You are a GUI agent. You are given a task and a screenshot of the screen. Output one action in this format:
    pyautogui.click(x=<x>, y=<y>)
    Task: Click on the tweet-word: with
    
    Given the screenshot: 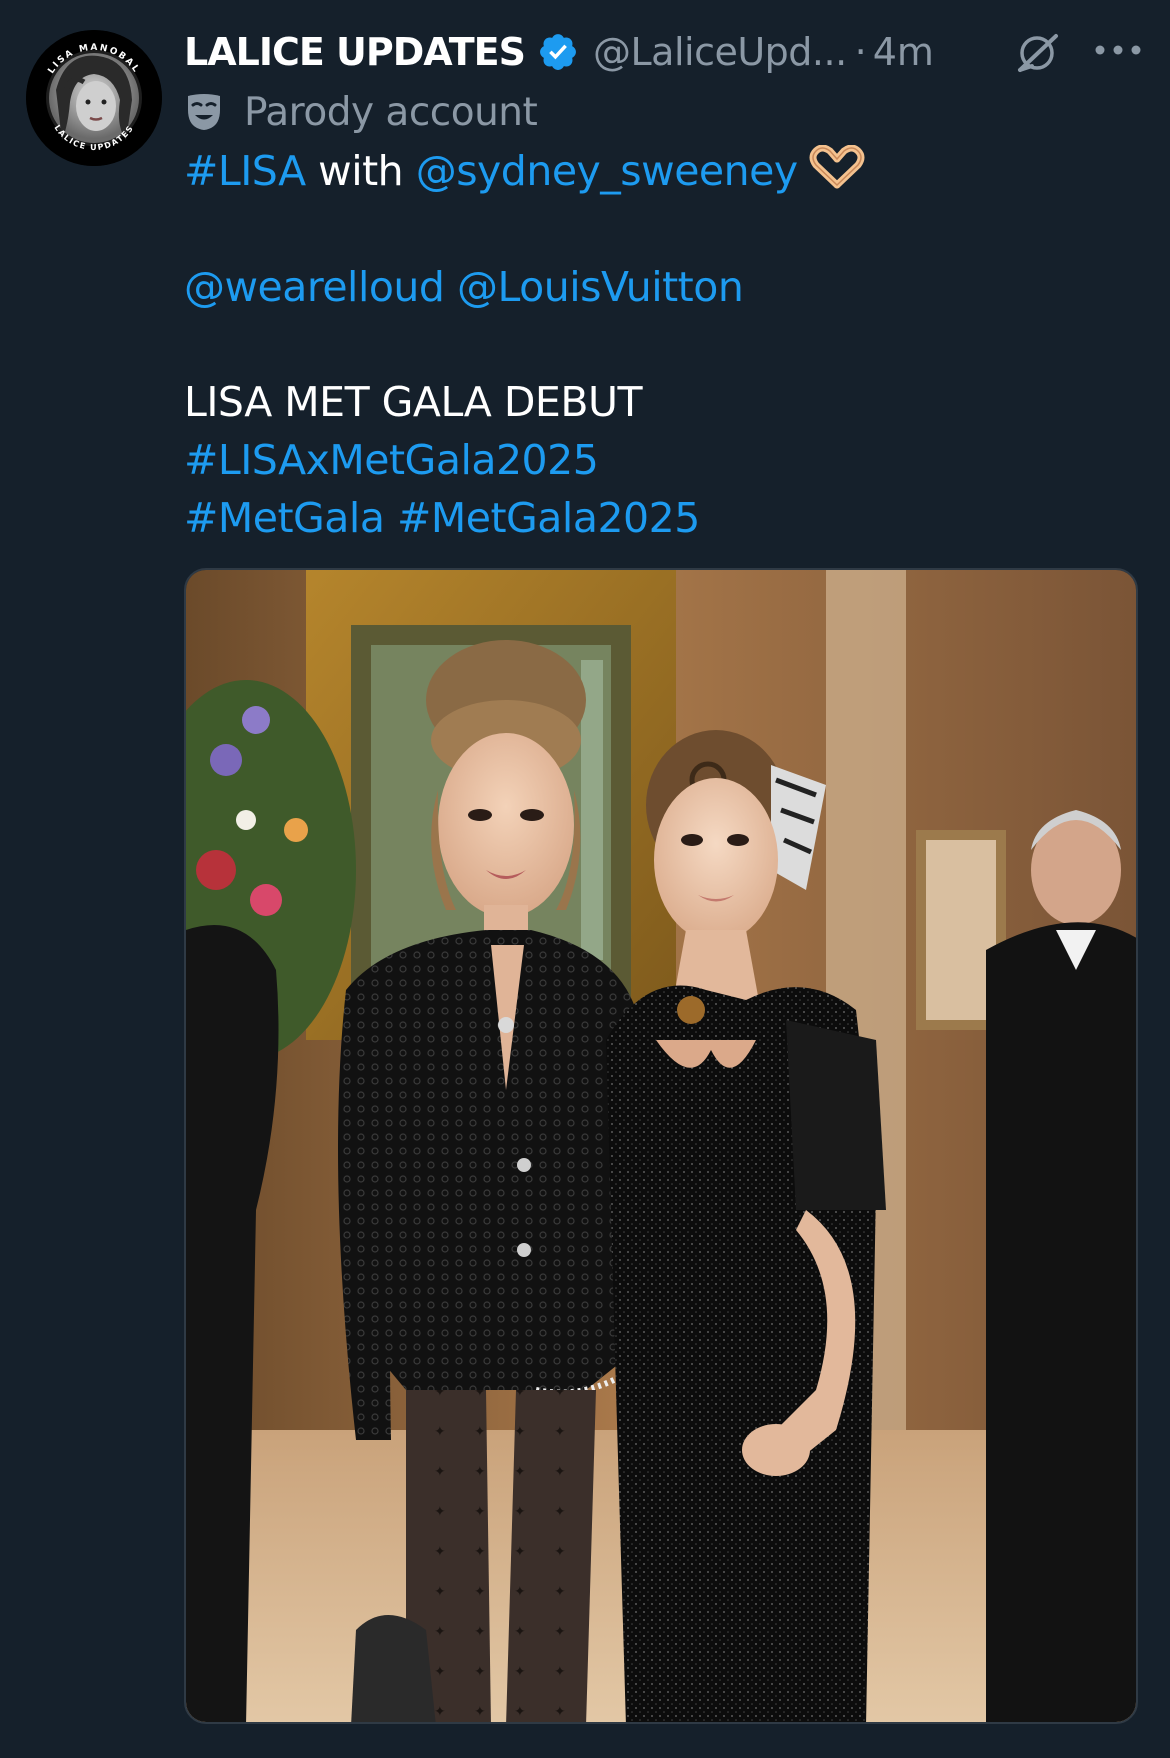 What is the action you would take?
    pyautogui.click(x=360, y=171)
    